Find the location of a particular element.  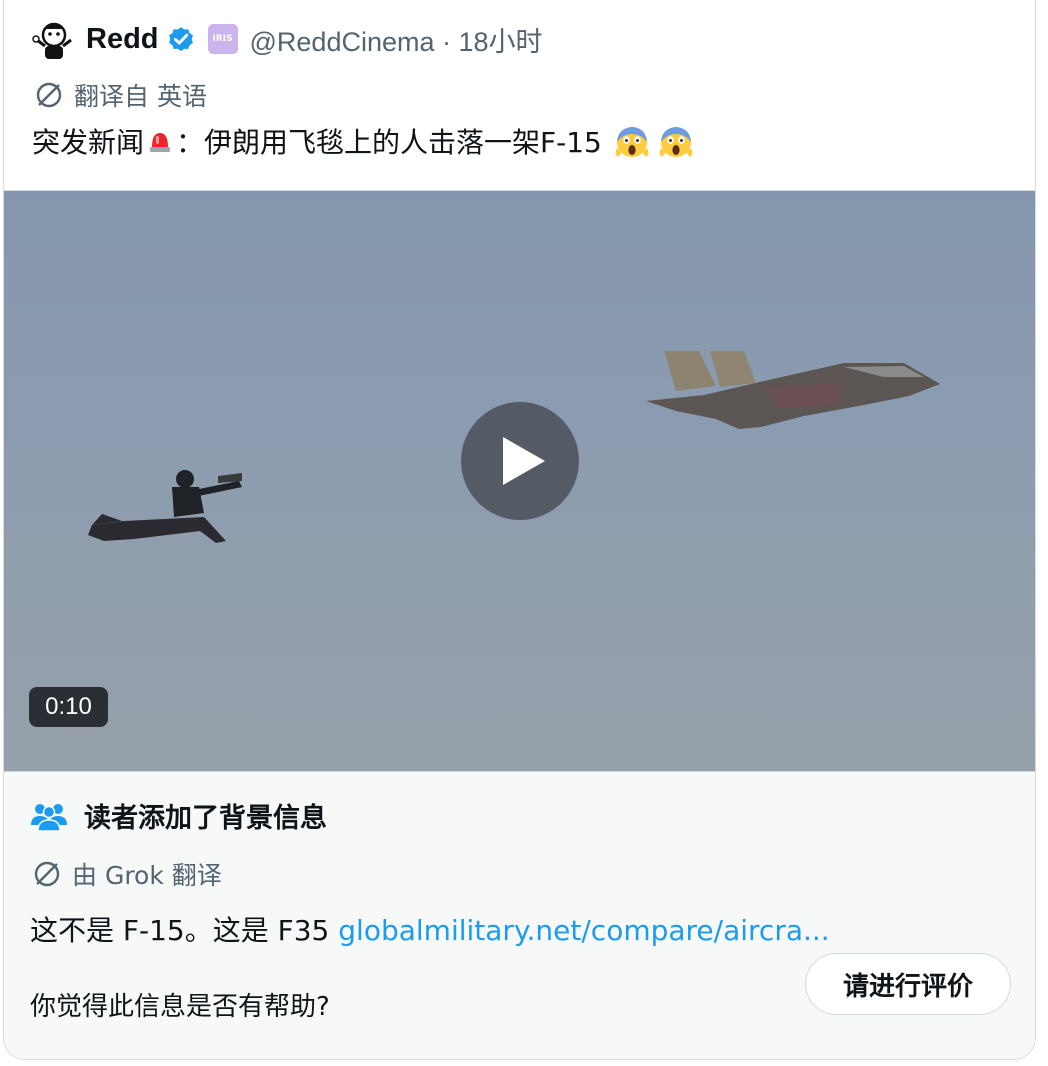

note-body-text: 这不是 F-15。这是 F35 is located at coordinates (184, 930).